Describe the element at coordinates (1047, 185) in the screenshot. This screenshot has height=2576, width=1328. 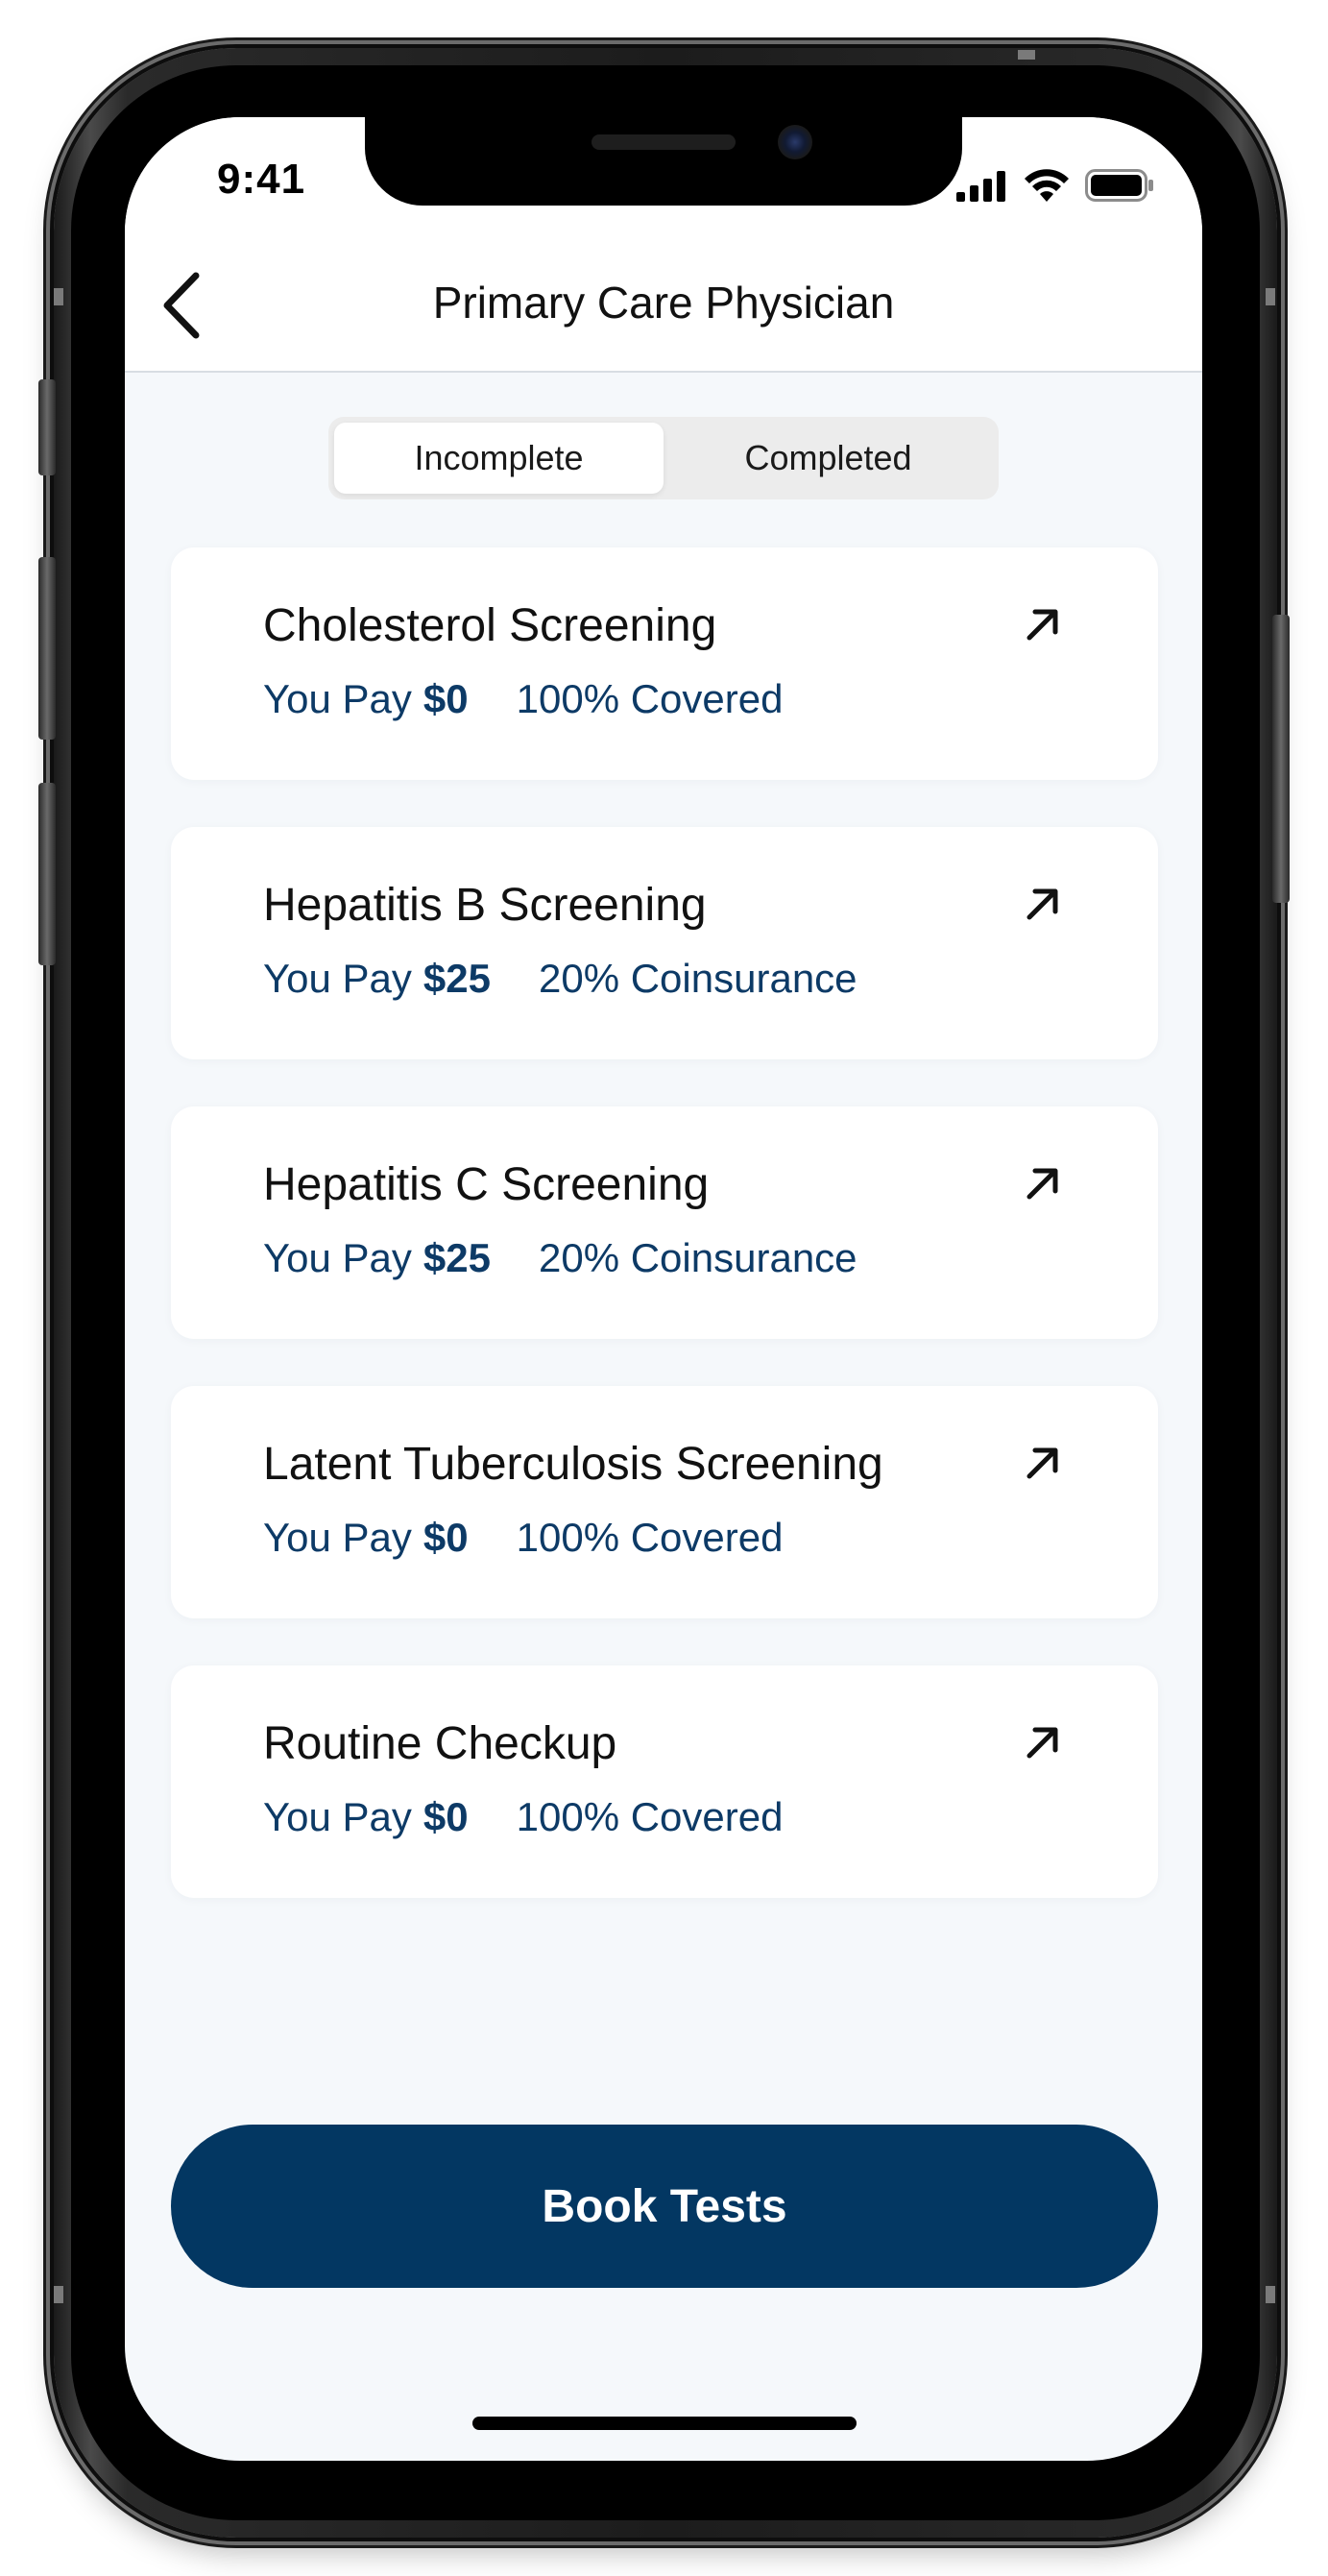
I see `wifi-icon` at that location.